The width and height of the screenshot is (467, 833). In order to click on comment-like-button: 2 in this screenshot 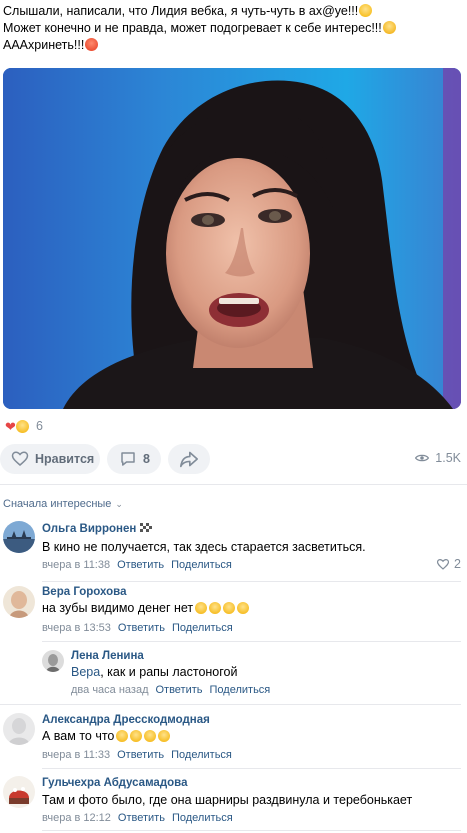, I will do `click(448, 564)`.